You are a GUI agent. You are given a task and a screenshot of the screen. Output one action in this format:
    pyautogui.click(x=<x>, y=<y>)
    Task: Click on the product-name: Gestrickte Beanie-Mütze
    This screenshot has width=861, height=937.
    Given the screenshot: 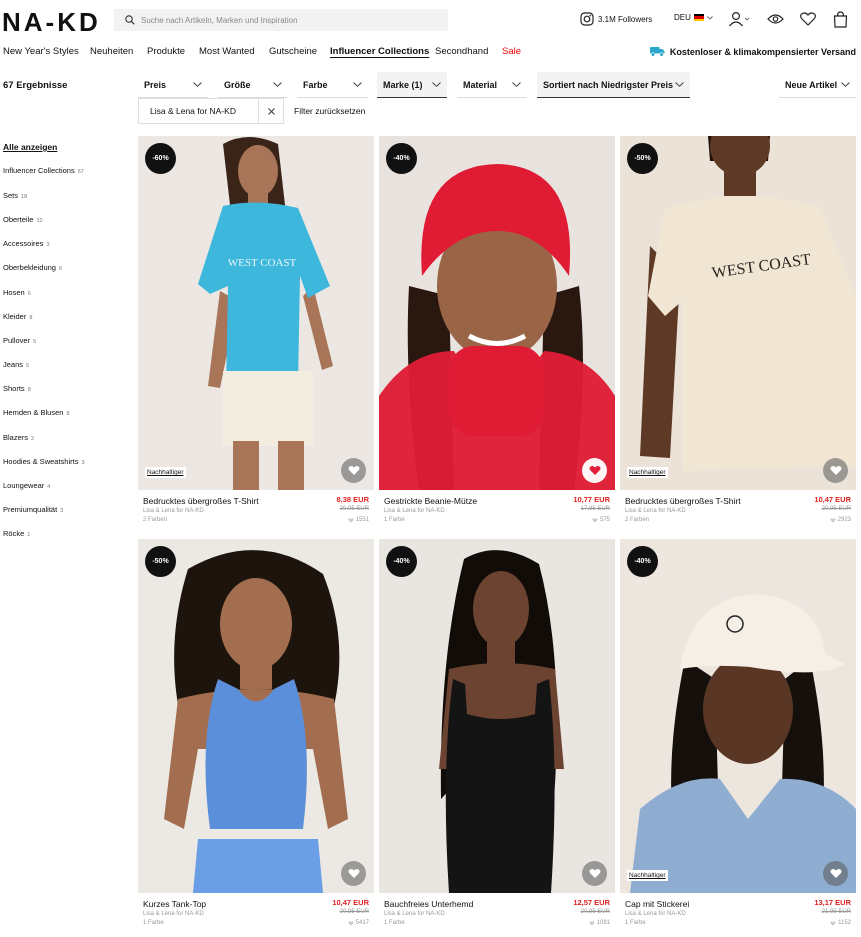 What is the action you would take?
    pyautogui.click(x=430, y=501)
    